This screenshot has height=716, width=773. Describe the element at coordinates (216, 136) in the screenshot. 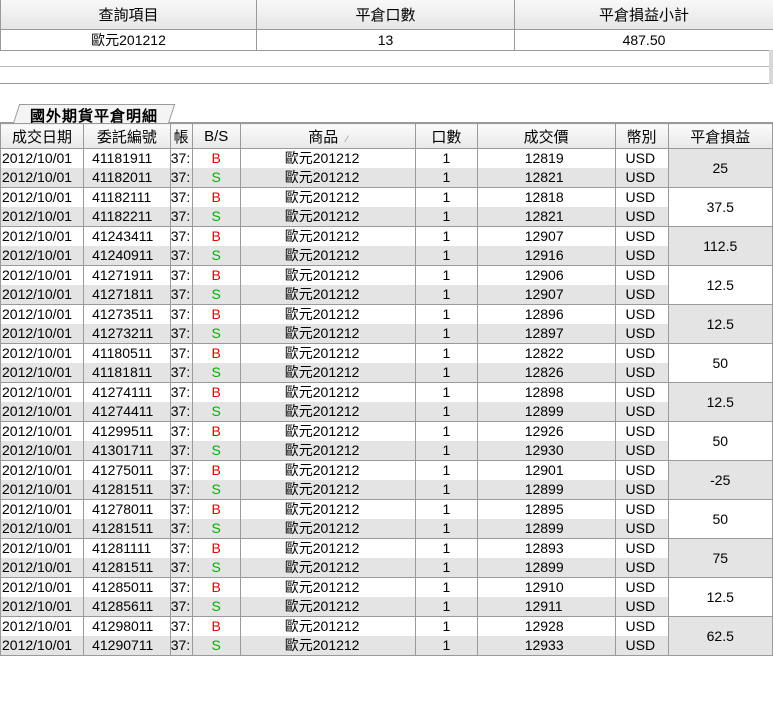

I see `column-header-bs: B/S` at that location.